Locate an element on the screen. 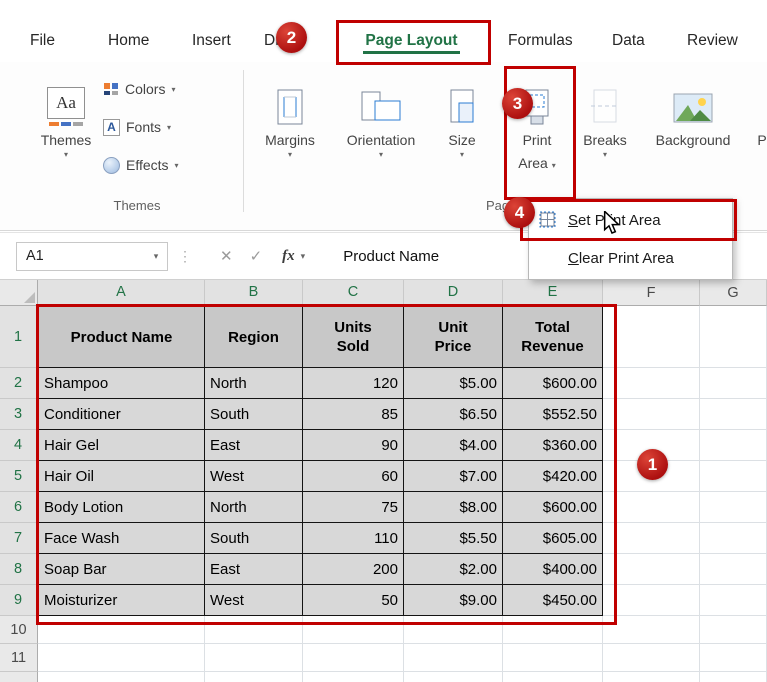 Image resolution: width=767 pixels, height=682 pixels. cell-A4: Hair Gel is located at coordinates (121, 445).